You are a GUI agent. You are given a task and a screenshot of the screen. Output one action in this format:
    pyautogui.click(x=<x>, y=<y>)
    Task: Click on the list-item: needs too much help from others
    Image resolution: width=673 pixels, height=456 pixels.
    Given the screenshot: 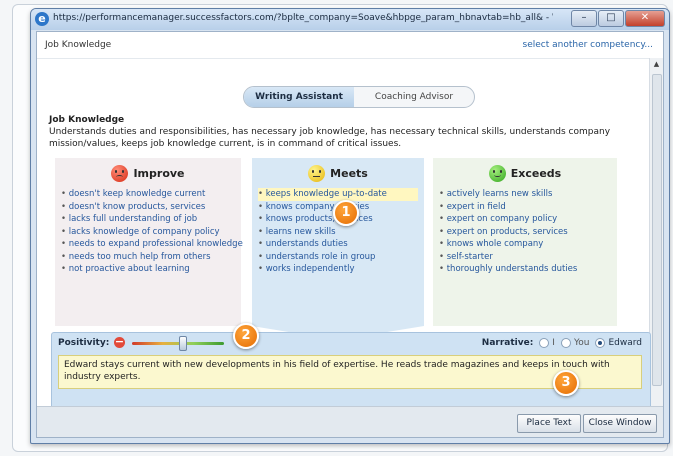 What is the action you would take?
    pyautogui.click(x=151, y=257)
    